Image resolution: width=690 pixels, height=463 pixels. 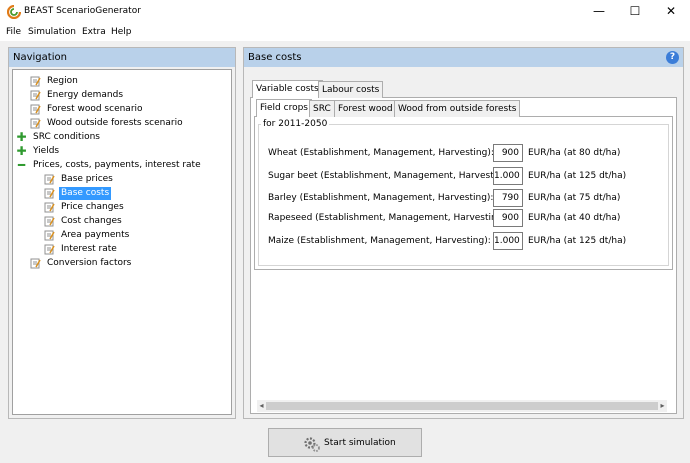 What do you see at coordinates (508, 153) in the screenshot?
I see `wheat-cost-input: 900` at bounding box center [508, 153].